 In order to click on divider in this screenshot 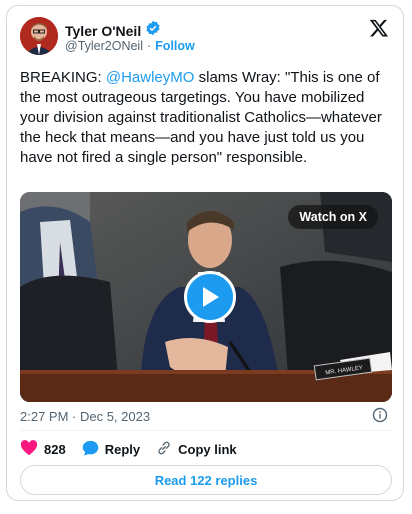, I will do `click(206, 430)`.